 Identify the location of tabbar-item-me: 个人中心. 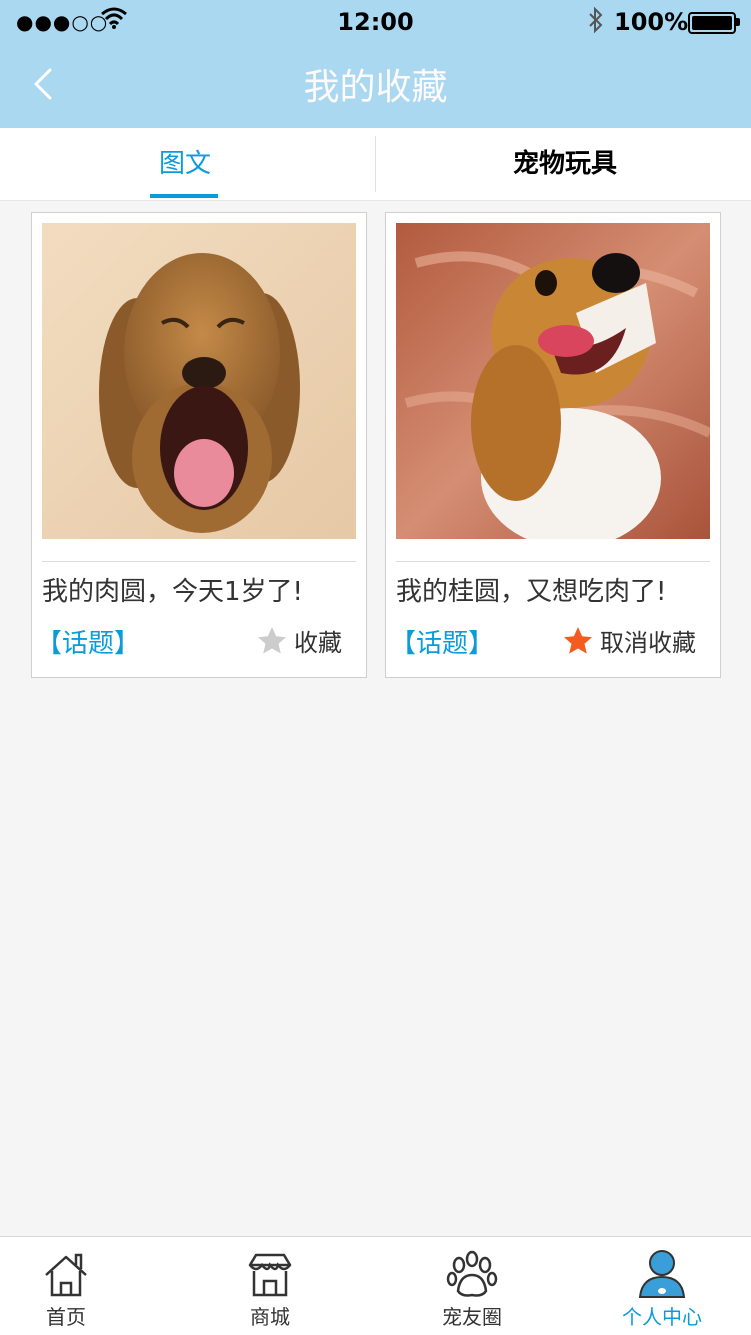
(662, 1286).